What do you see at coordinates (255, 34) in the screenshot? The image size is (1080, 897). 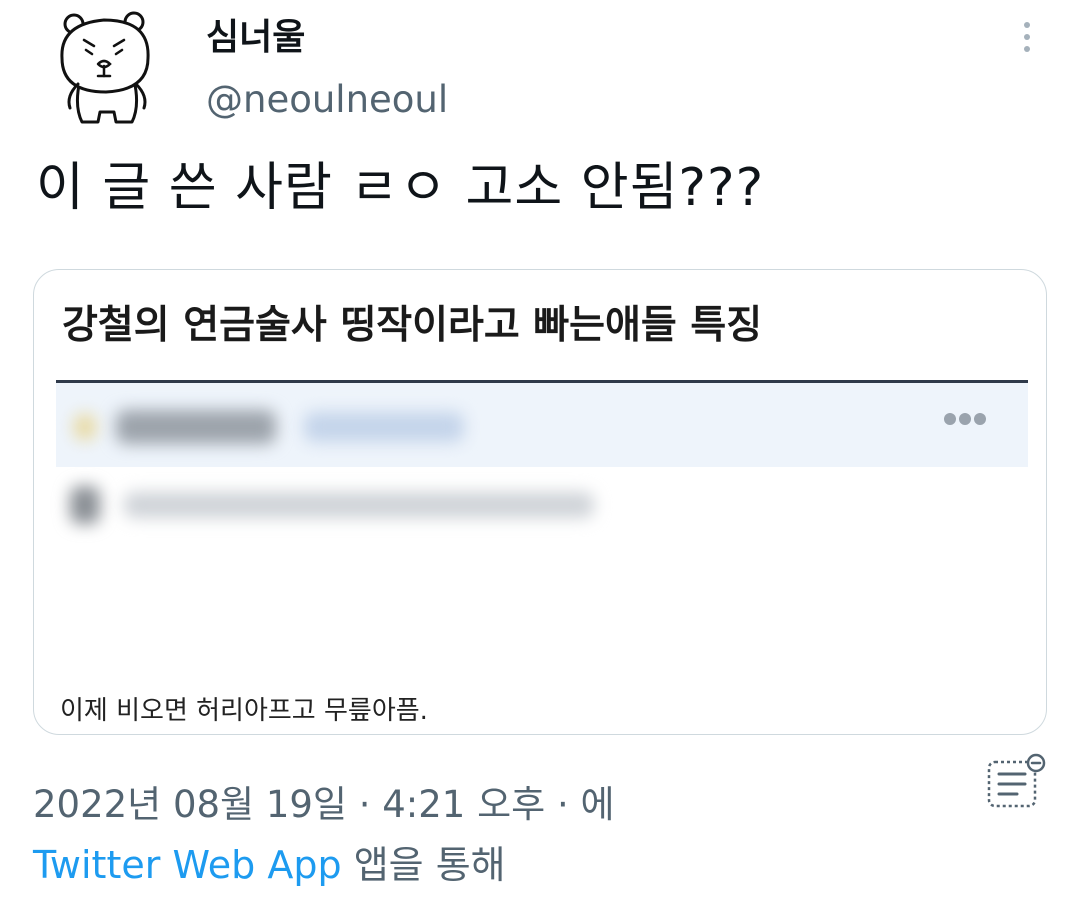 I see `display-name: 심너울` at bounding box center [255, 34].